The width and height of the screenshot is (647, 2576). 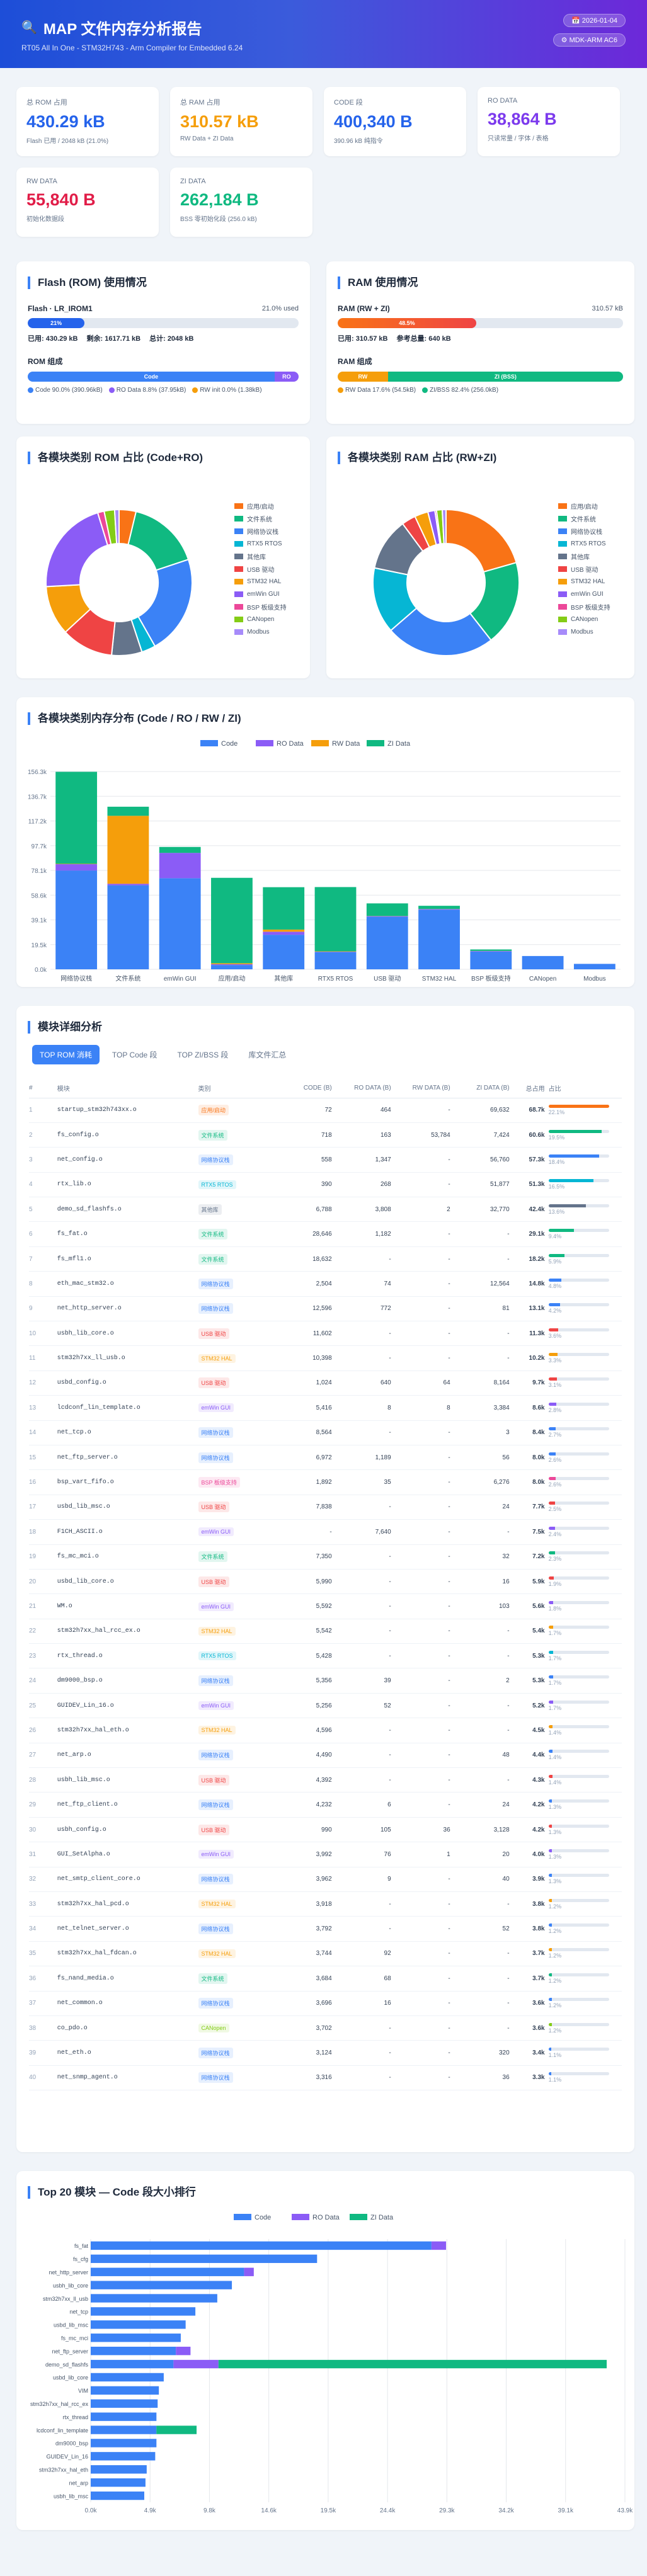 What do you see at coordinates (127, 1805) in the screenshot?
I see `module-name: net_ftp_client.o` at bounding box center [127, 1805].